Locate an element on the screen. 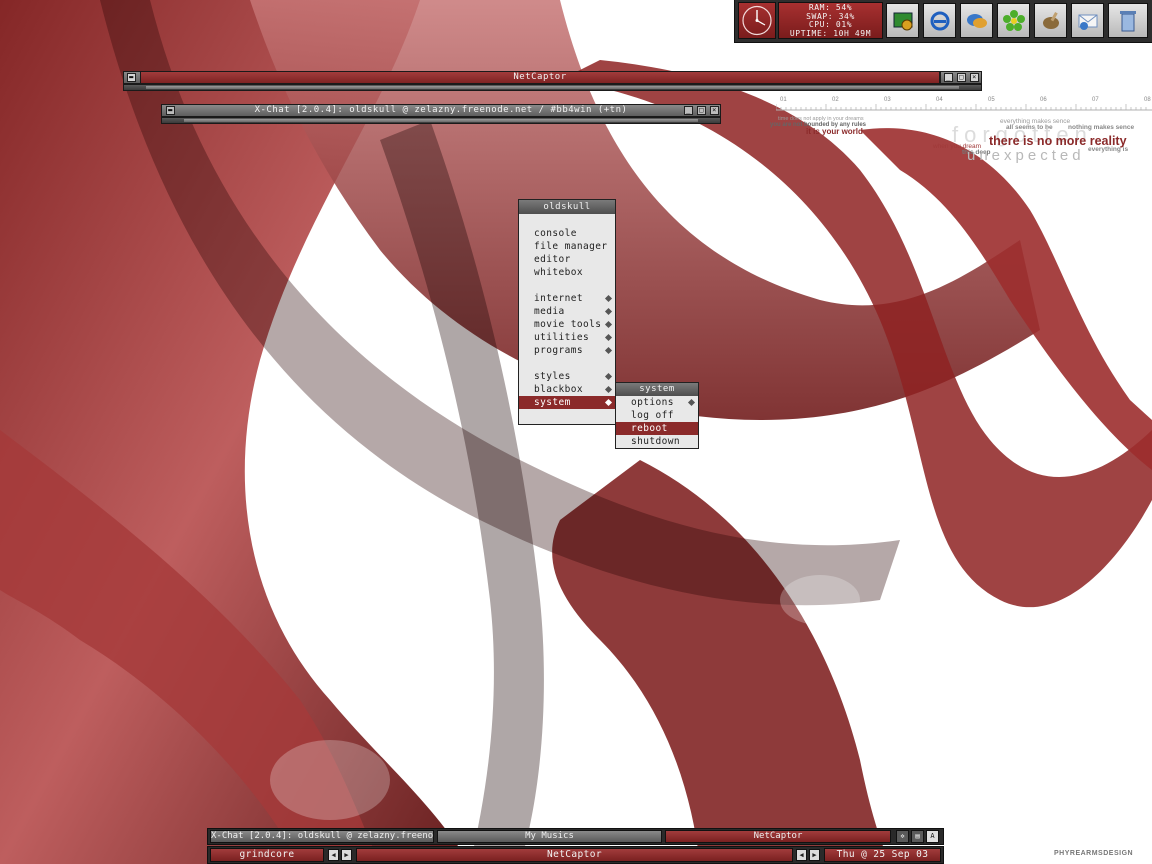 This screenshot has width=1152, height=864. menu-item: console is located at coordinates (567, 233).